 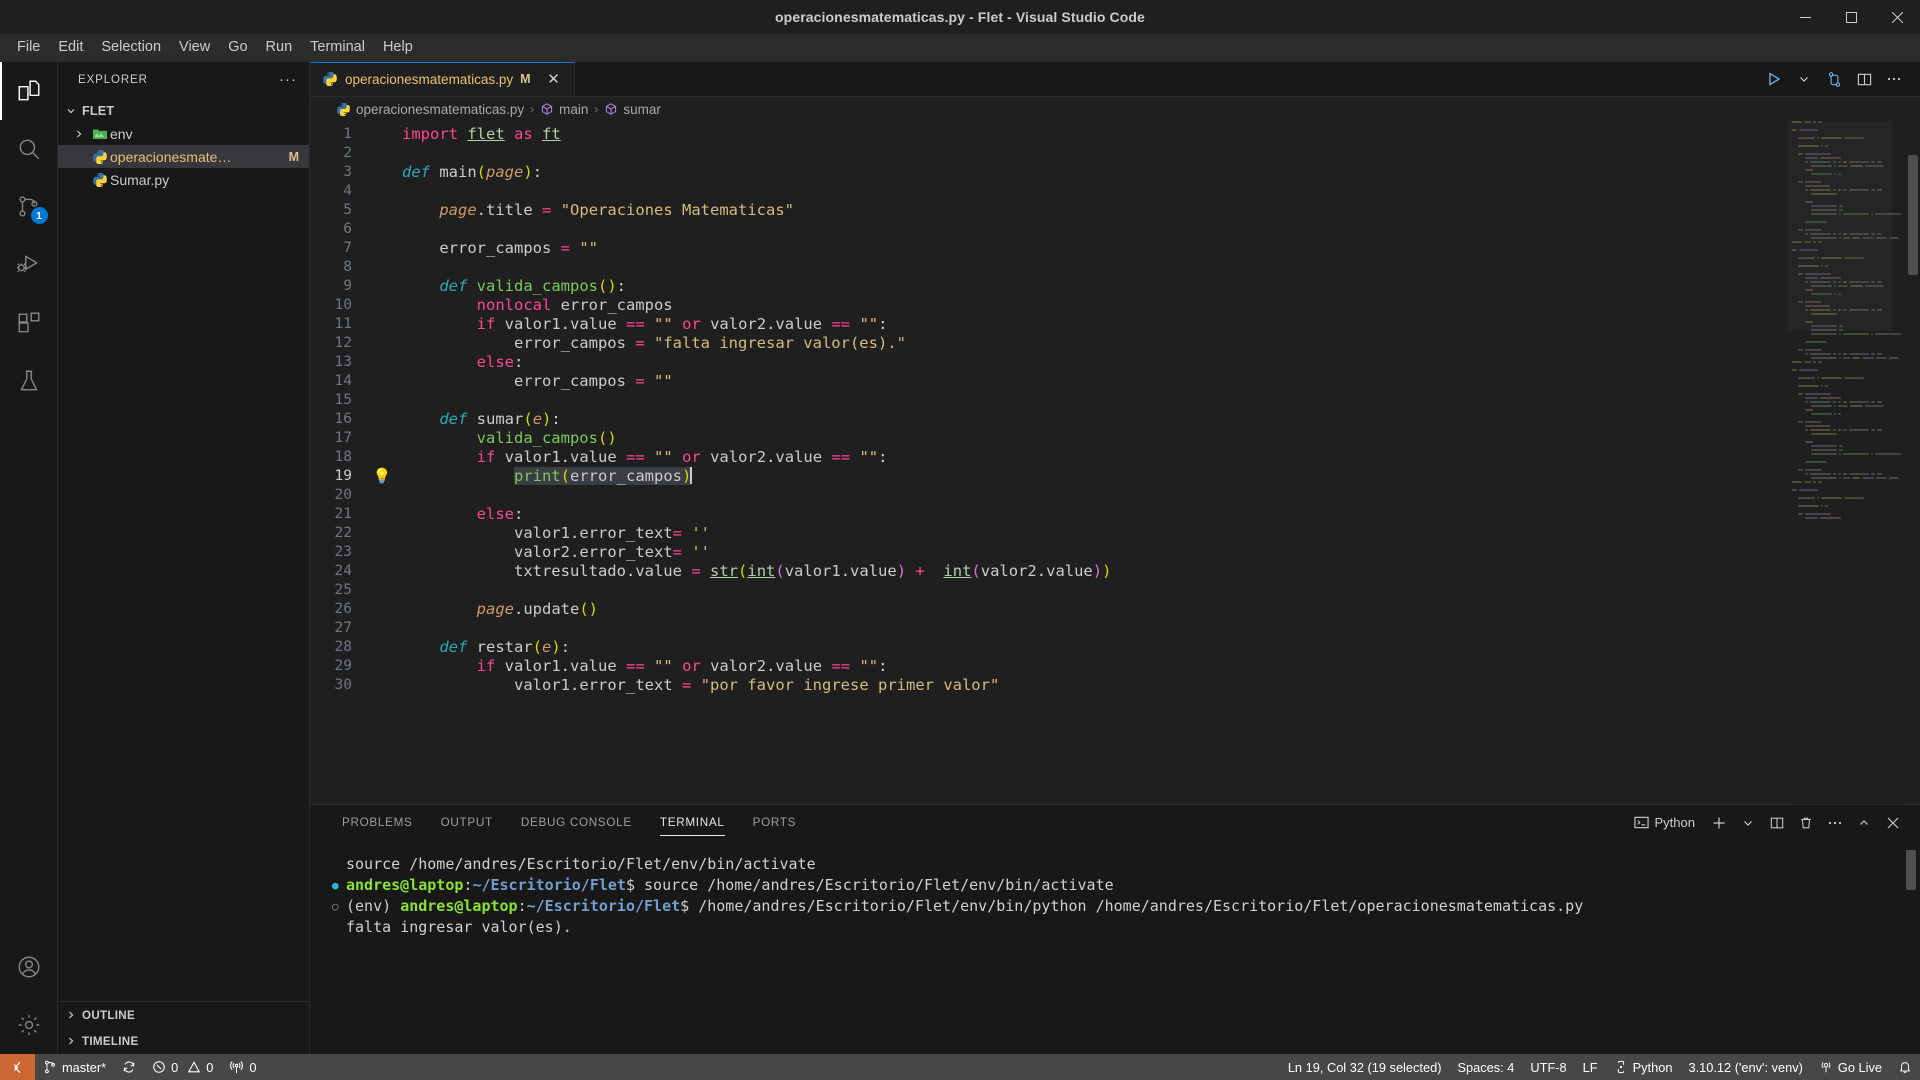 I want to click on tree-root-flet: FLET, so click(x=183, y=110).